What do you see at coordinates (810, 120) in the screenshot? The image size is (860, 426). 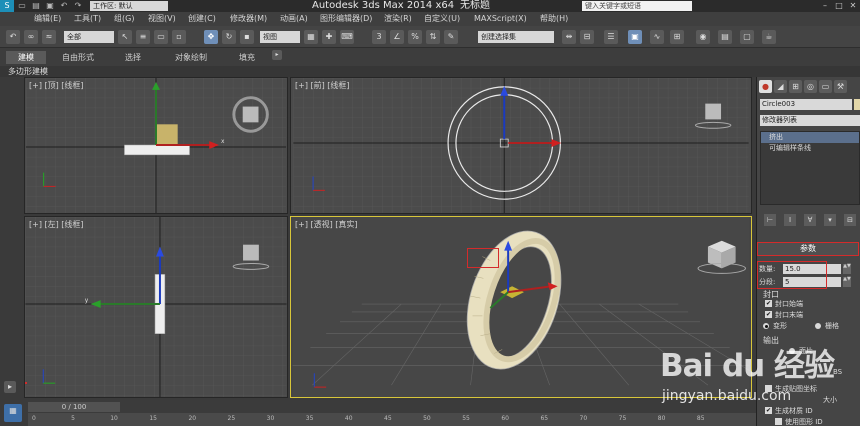 I see `modifier-list-dropdown: 修改器列表` at bounding box center [810, 120].